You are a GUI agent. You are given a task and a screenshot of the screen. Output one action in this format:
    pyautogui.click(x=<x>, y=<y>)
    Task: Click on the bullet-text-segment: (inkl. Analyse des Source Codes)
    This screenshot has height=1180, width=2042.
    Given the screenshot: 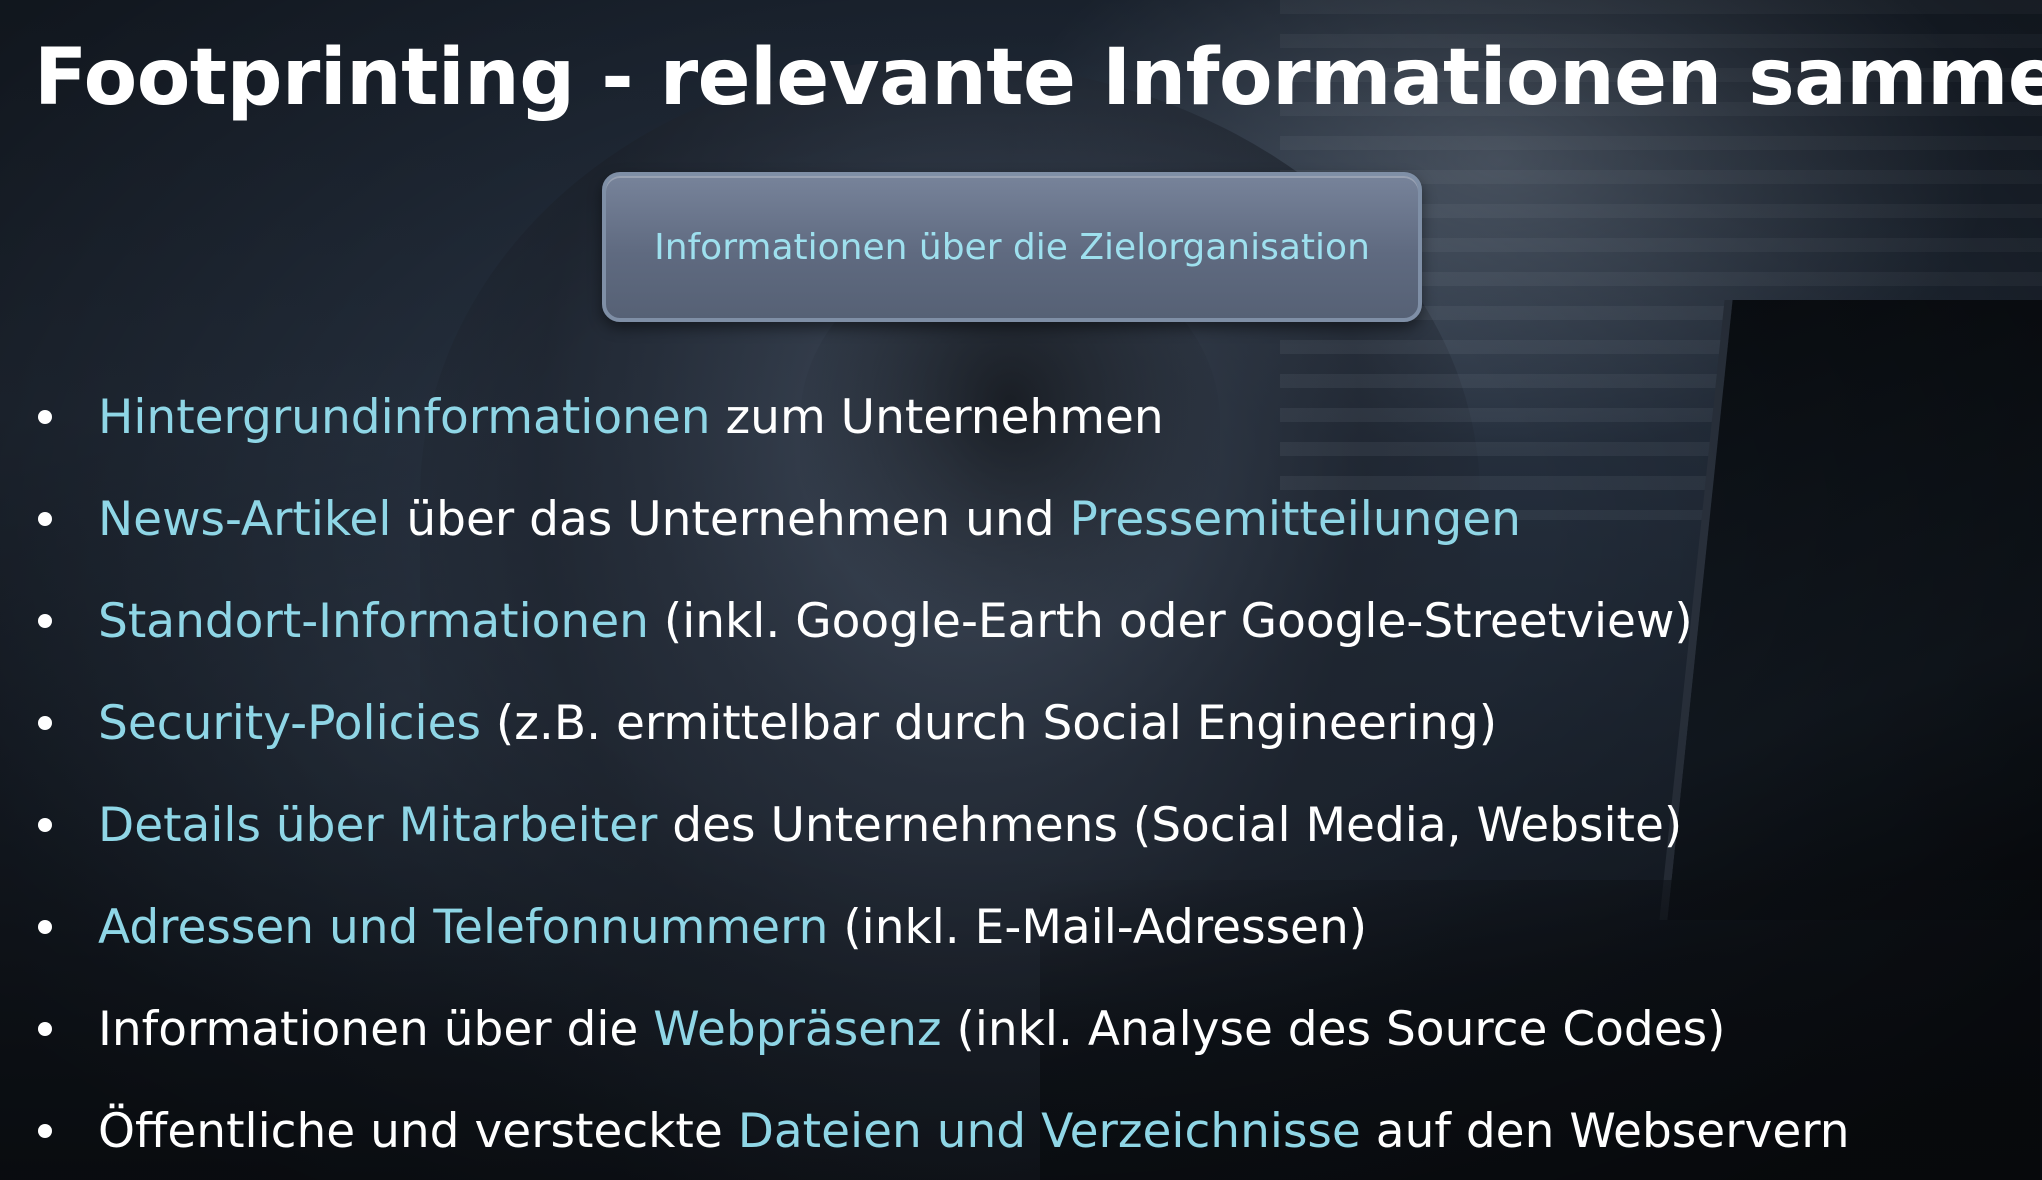 What is the action you would take?
    pyautogui.click(x=1333, y=1029)
    